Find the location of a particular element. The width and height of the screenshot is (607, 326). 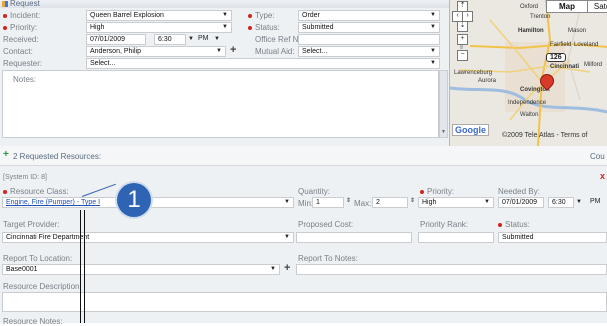

received-time-field: 6:30 is located at coordinates (170, 39).